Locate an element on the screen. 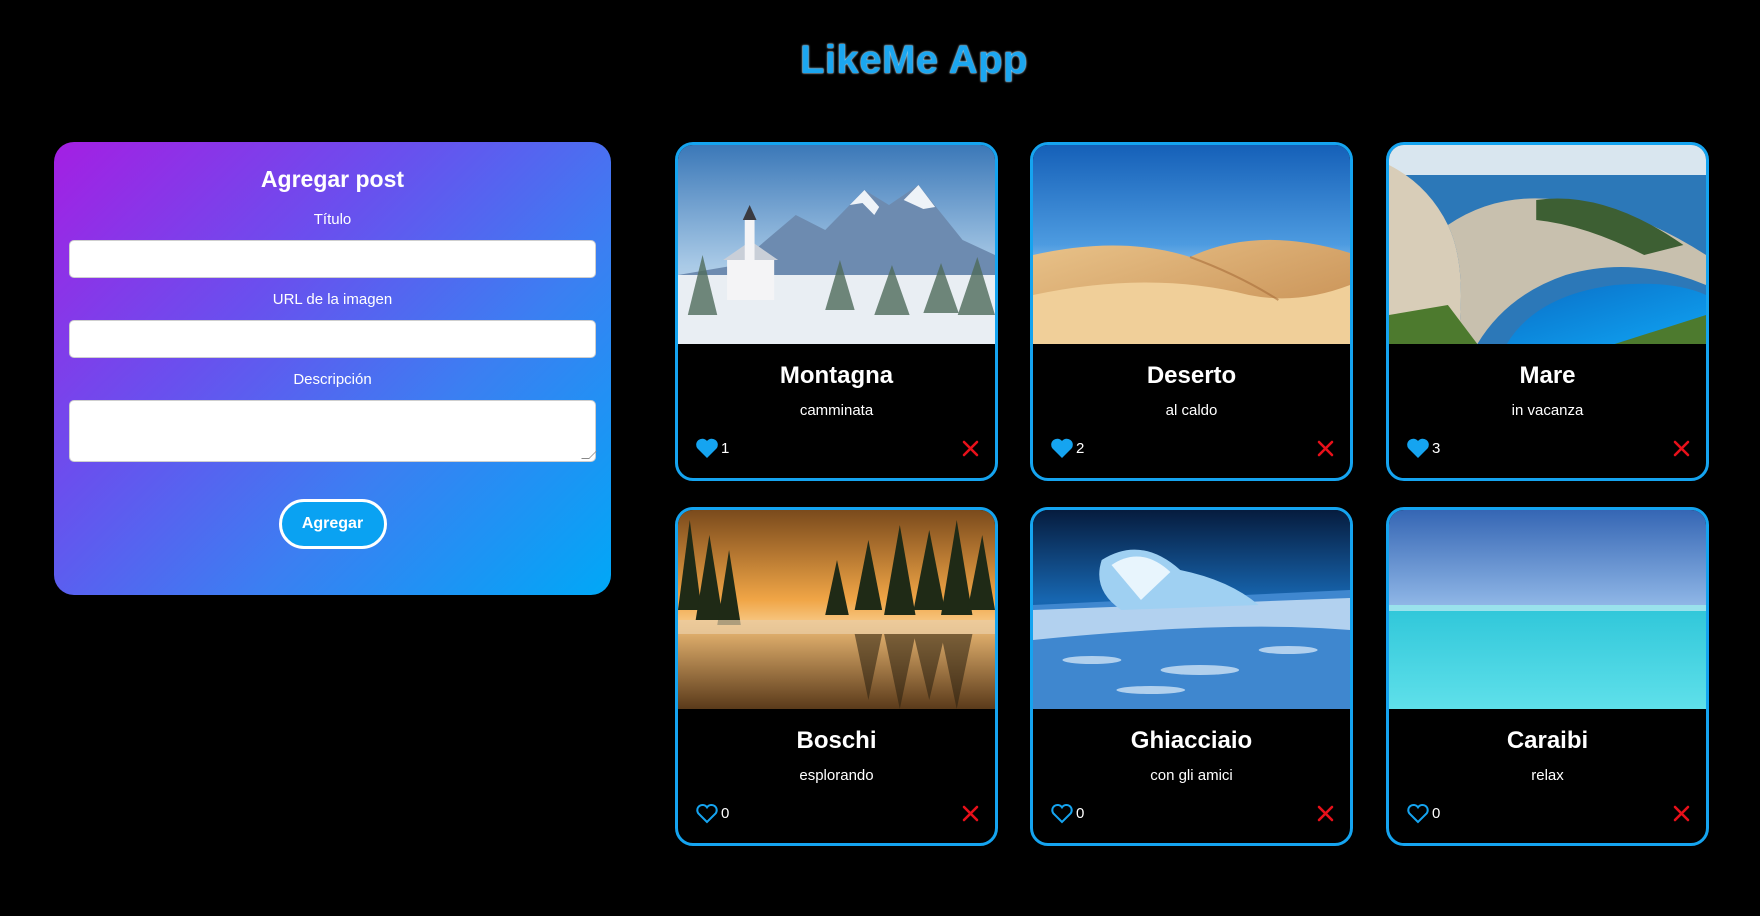  image-url-label: URL de la imagen is located at coordinates (332, 299).